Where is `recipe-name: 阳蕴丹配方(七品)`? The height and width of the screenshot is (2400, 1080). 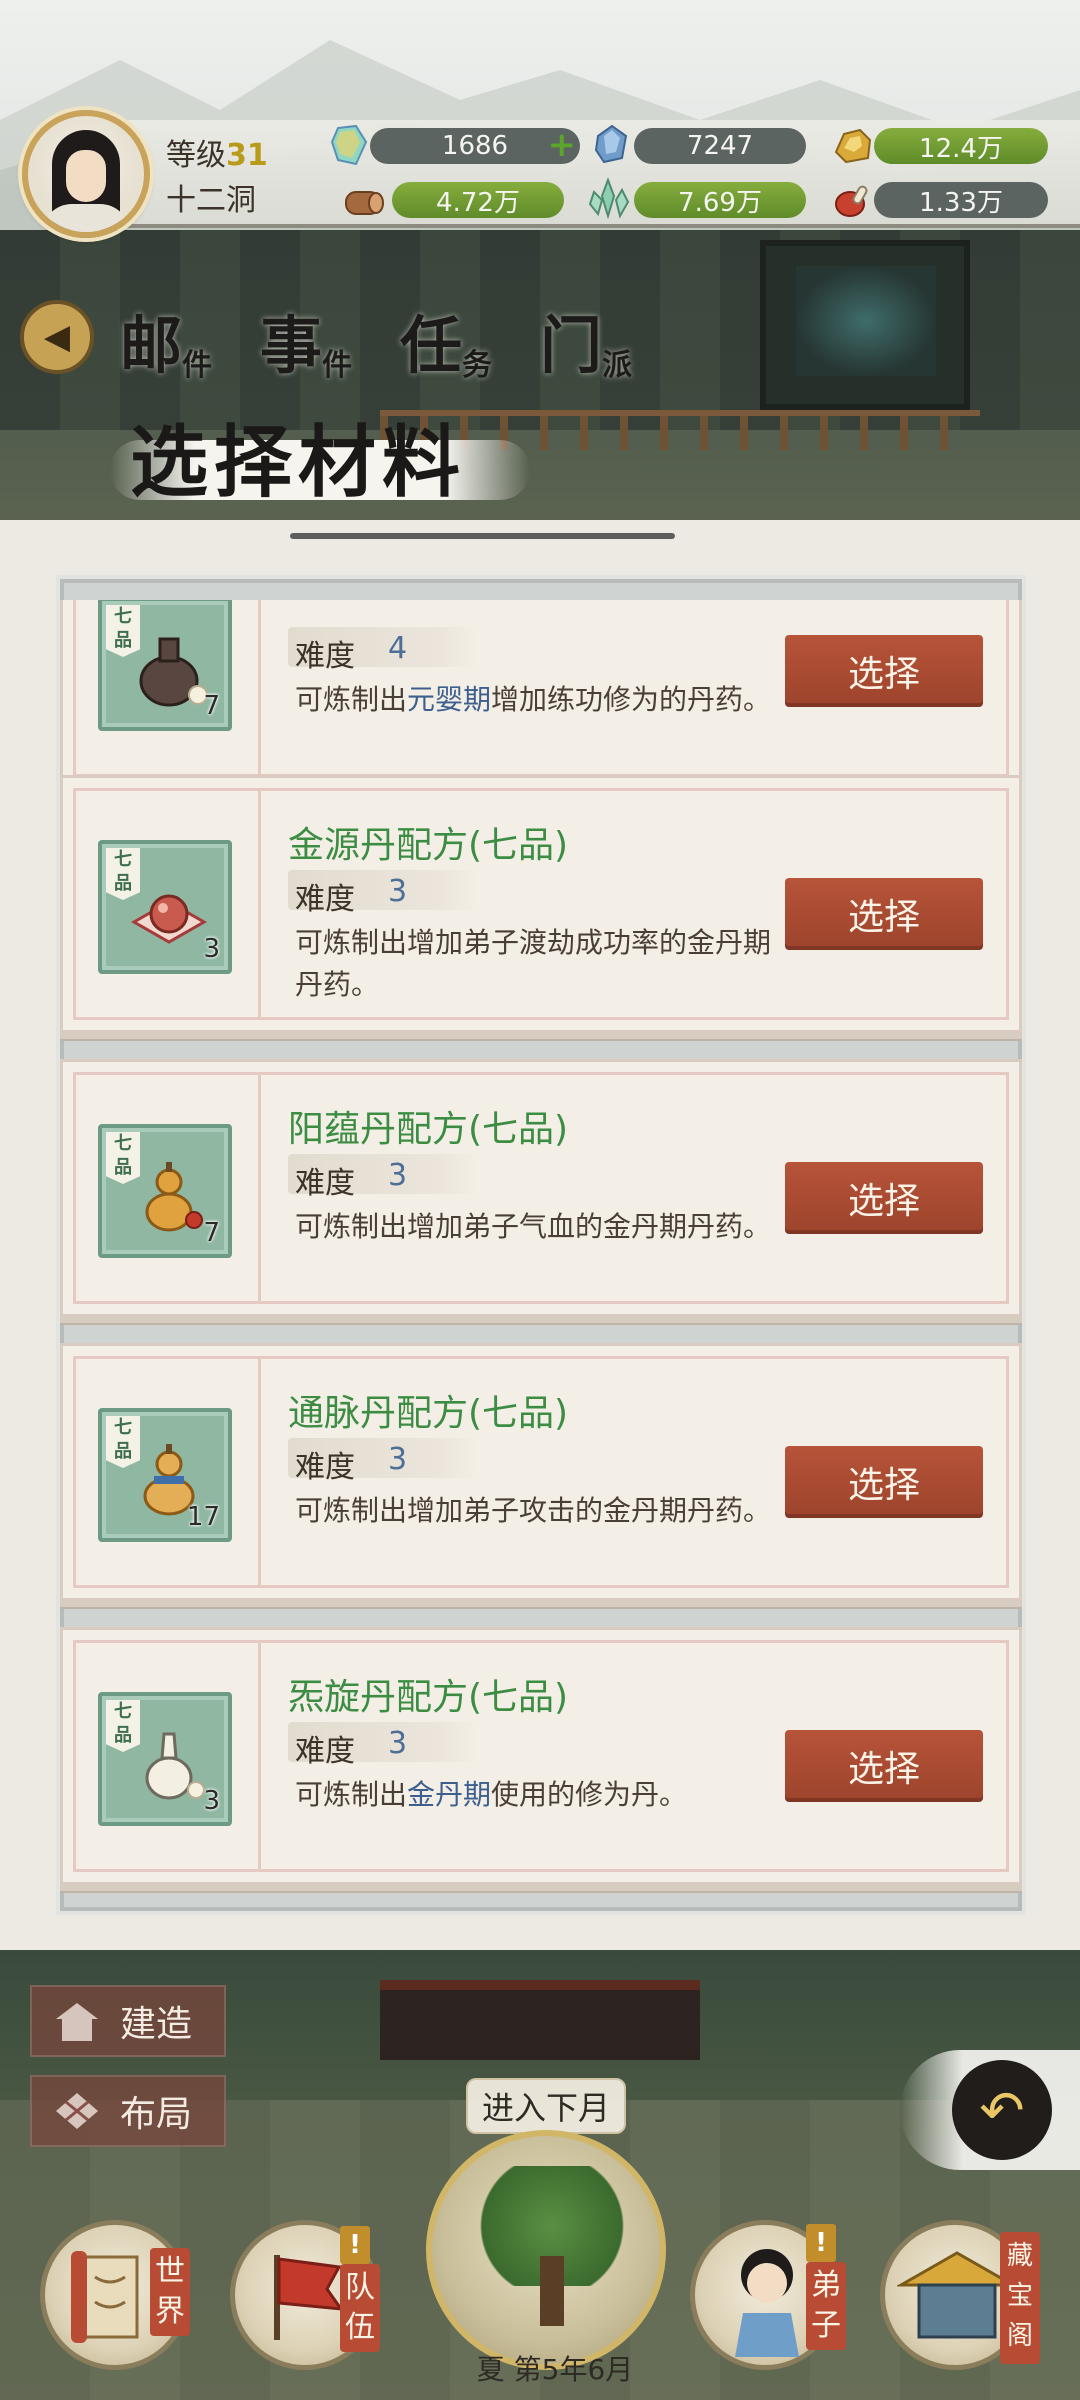 recipe-name: 阳蕴丹配方(七品) is located at coordinates (428, 1129).